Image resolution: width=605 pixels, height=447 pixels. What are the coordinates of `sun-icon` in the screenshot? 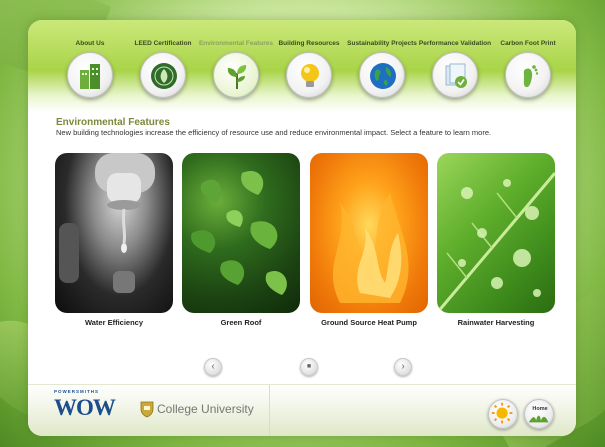 It's located at (502, 413).